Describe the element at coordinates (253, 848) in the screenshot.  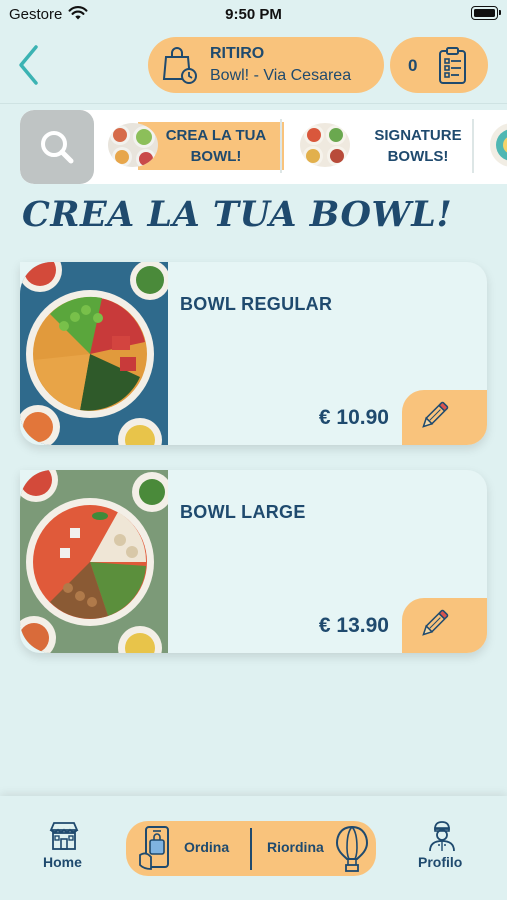
I see `bottom-tab-bar: Home Ordina Riordina Profilo` at that location.